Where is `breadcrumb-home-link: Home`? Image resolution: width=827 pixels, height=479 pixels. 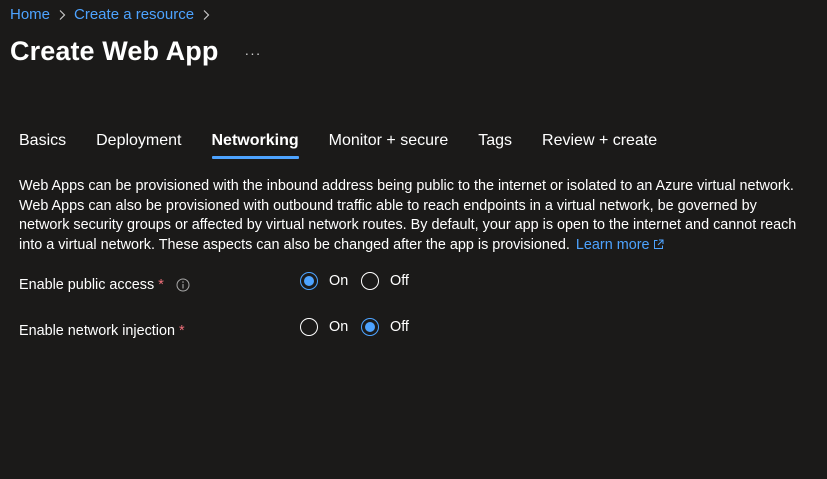 breadcrumb-home-link: Home is located at coordinates (30, 14).